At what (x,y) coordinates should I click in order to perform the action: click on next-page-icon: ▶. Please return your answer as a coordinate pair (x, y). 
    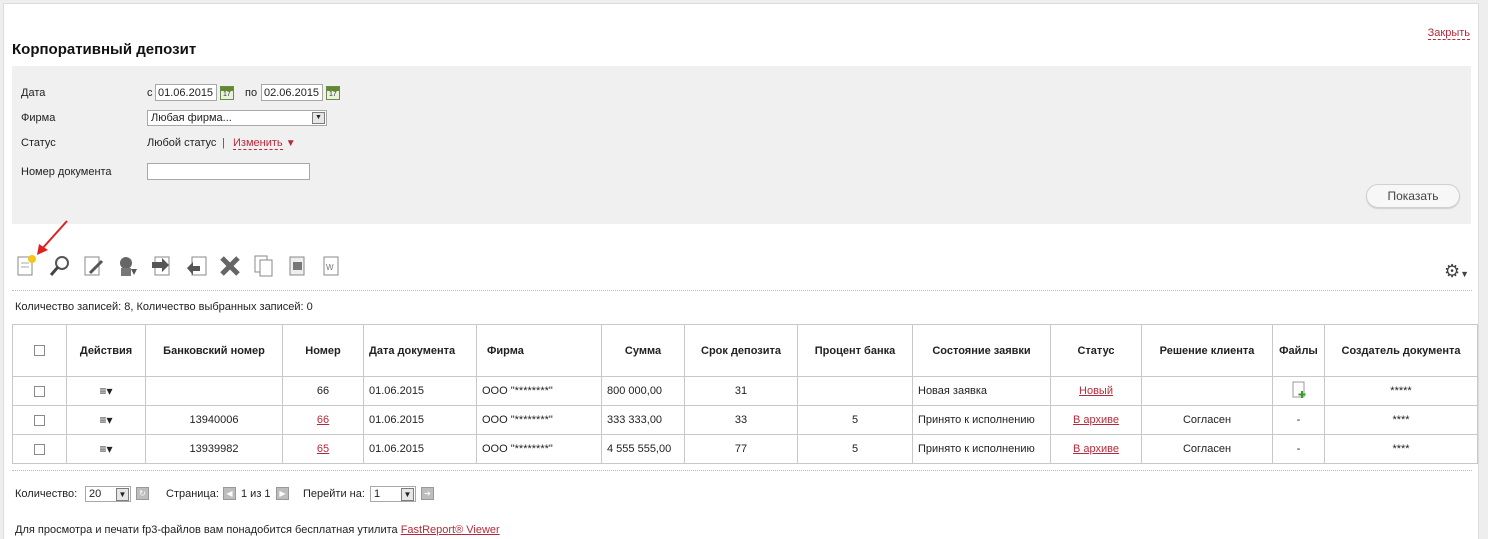
    Looking at the image, I should click on (282, 493).